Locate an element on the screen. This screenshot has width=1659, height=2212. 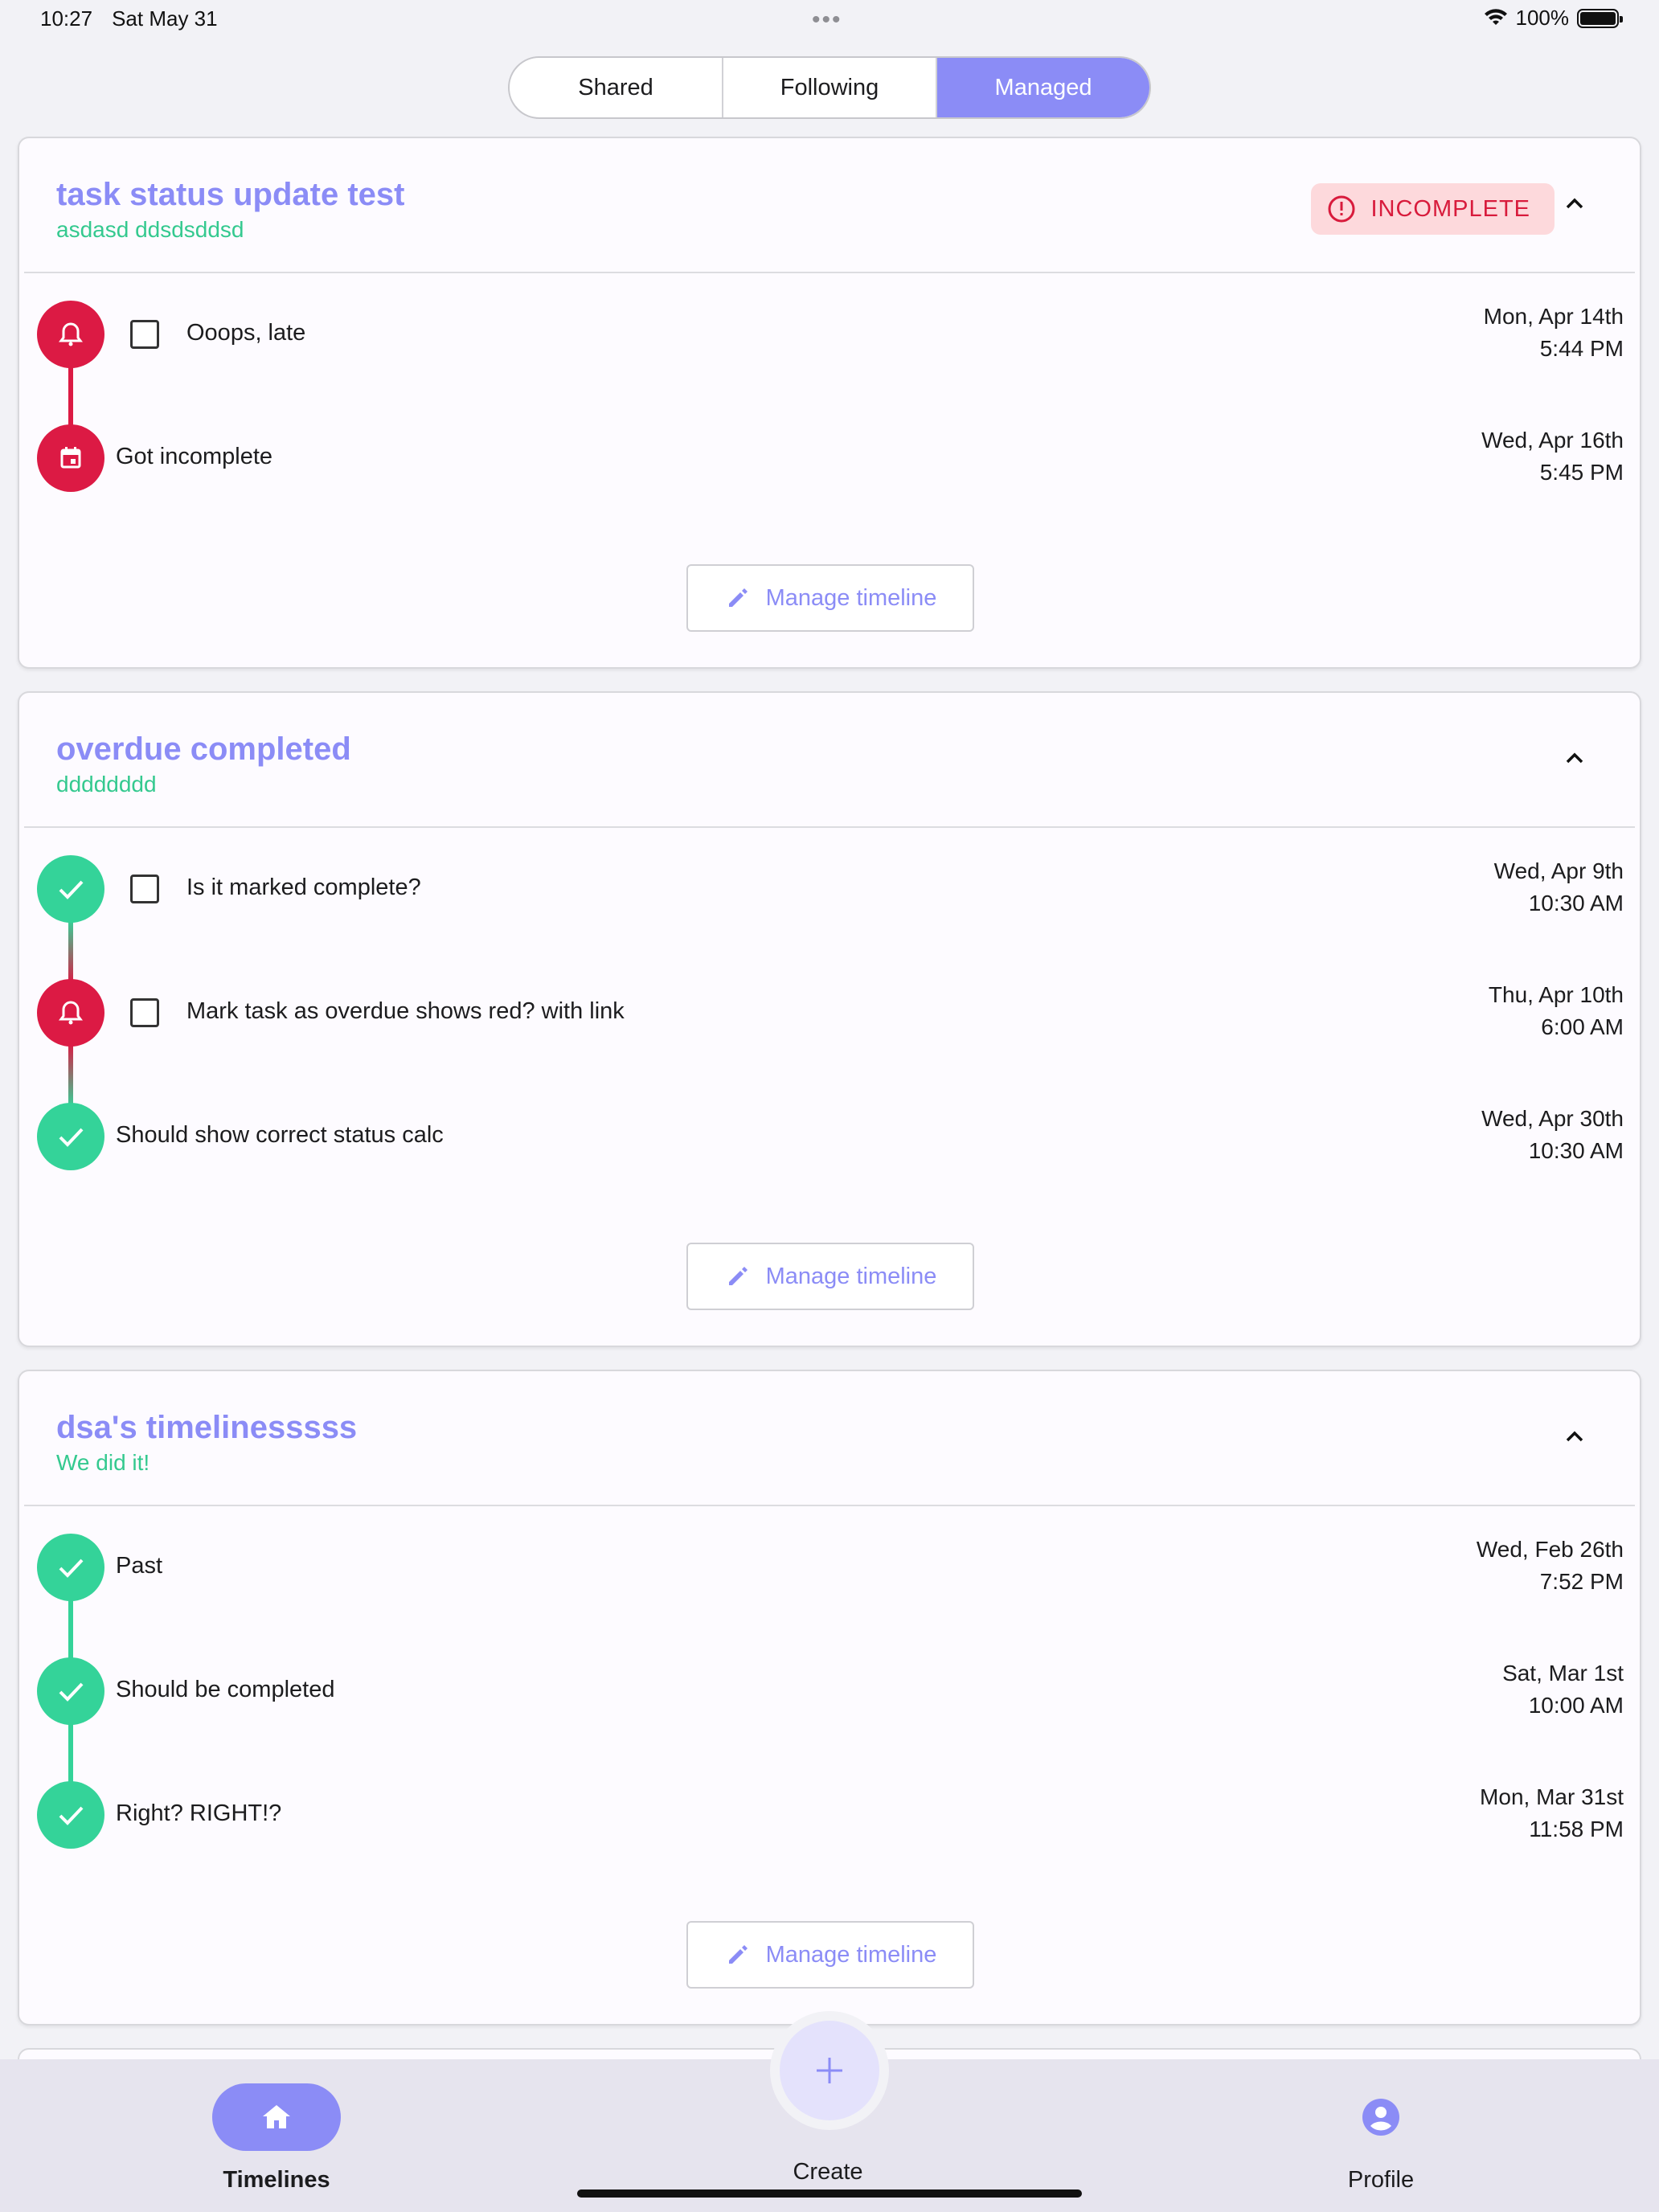
home-indicator is located at coordinates (829, 2193).